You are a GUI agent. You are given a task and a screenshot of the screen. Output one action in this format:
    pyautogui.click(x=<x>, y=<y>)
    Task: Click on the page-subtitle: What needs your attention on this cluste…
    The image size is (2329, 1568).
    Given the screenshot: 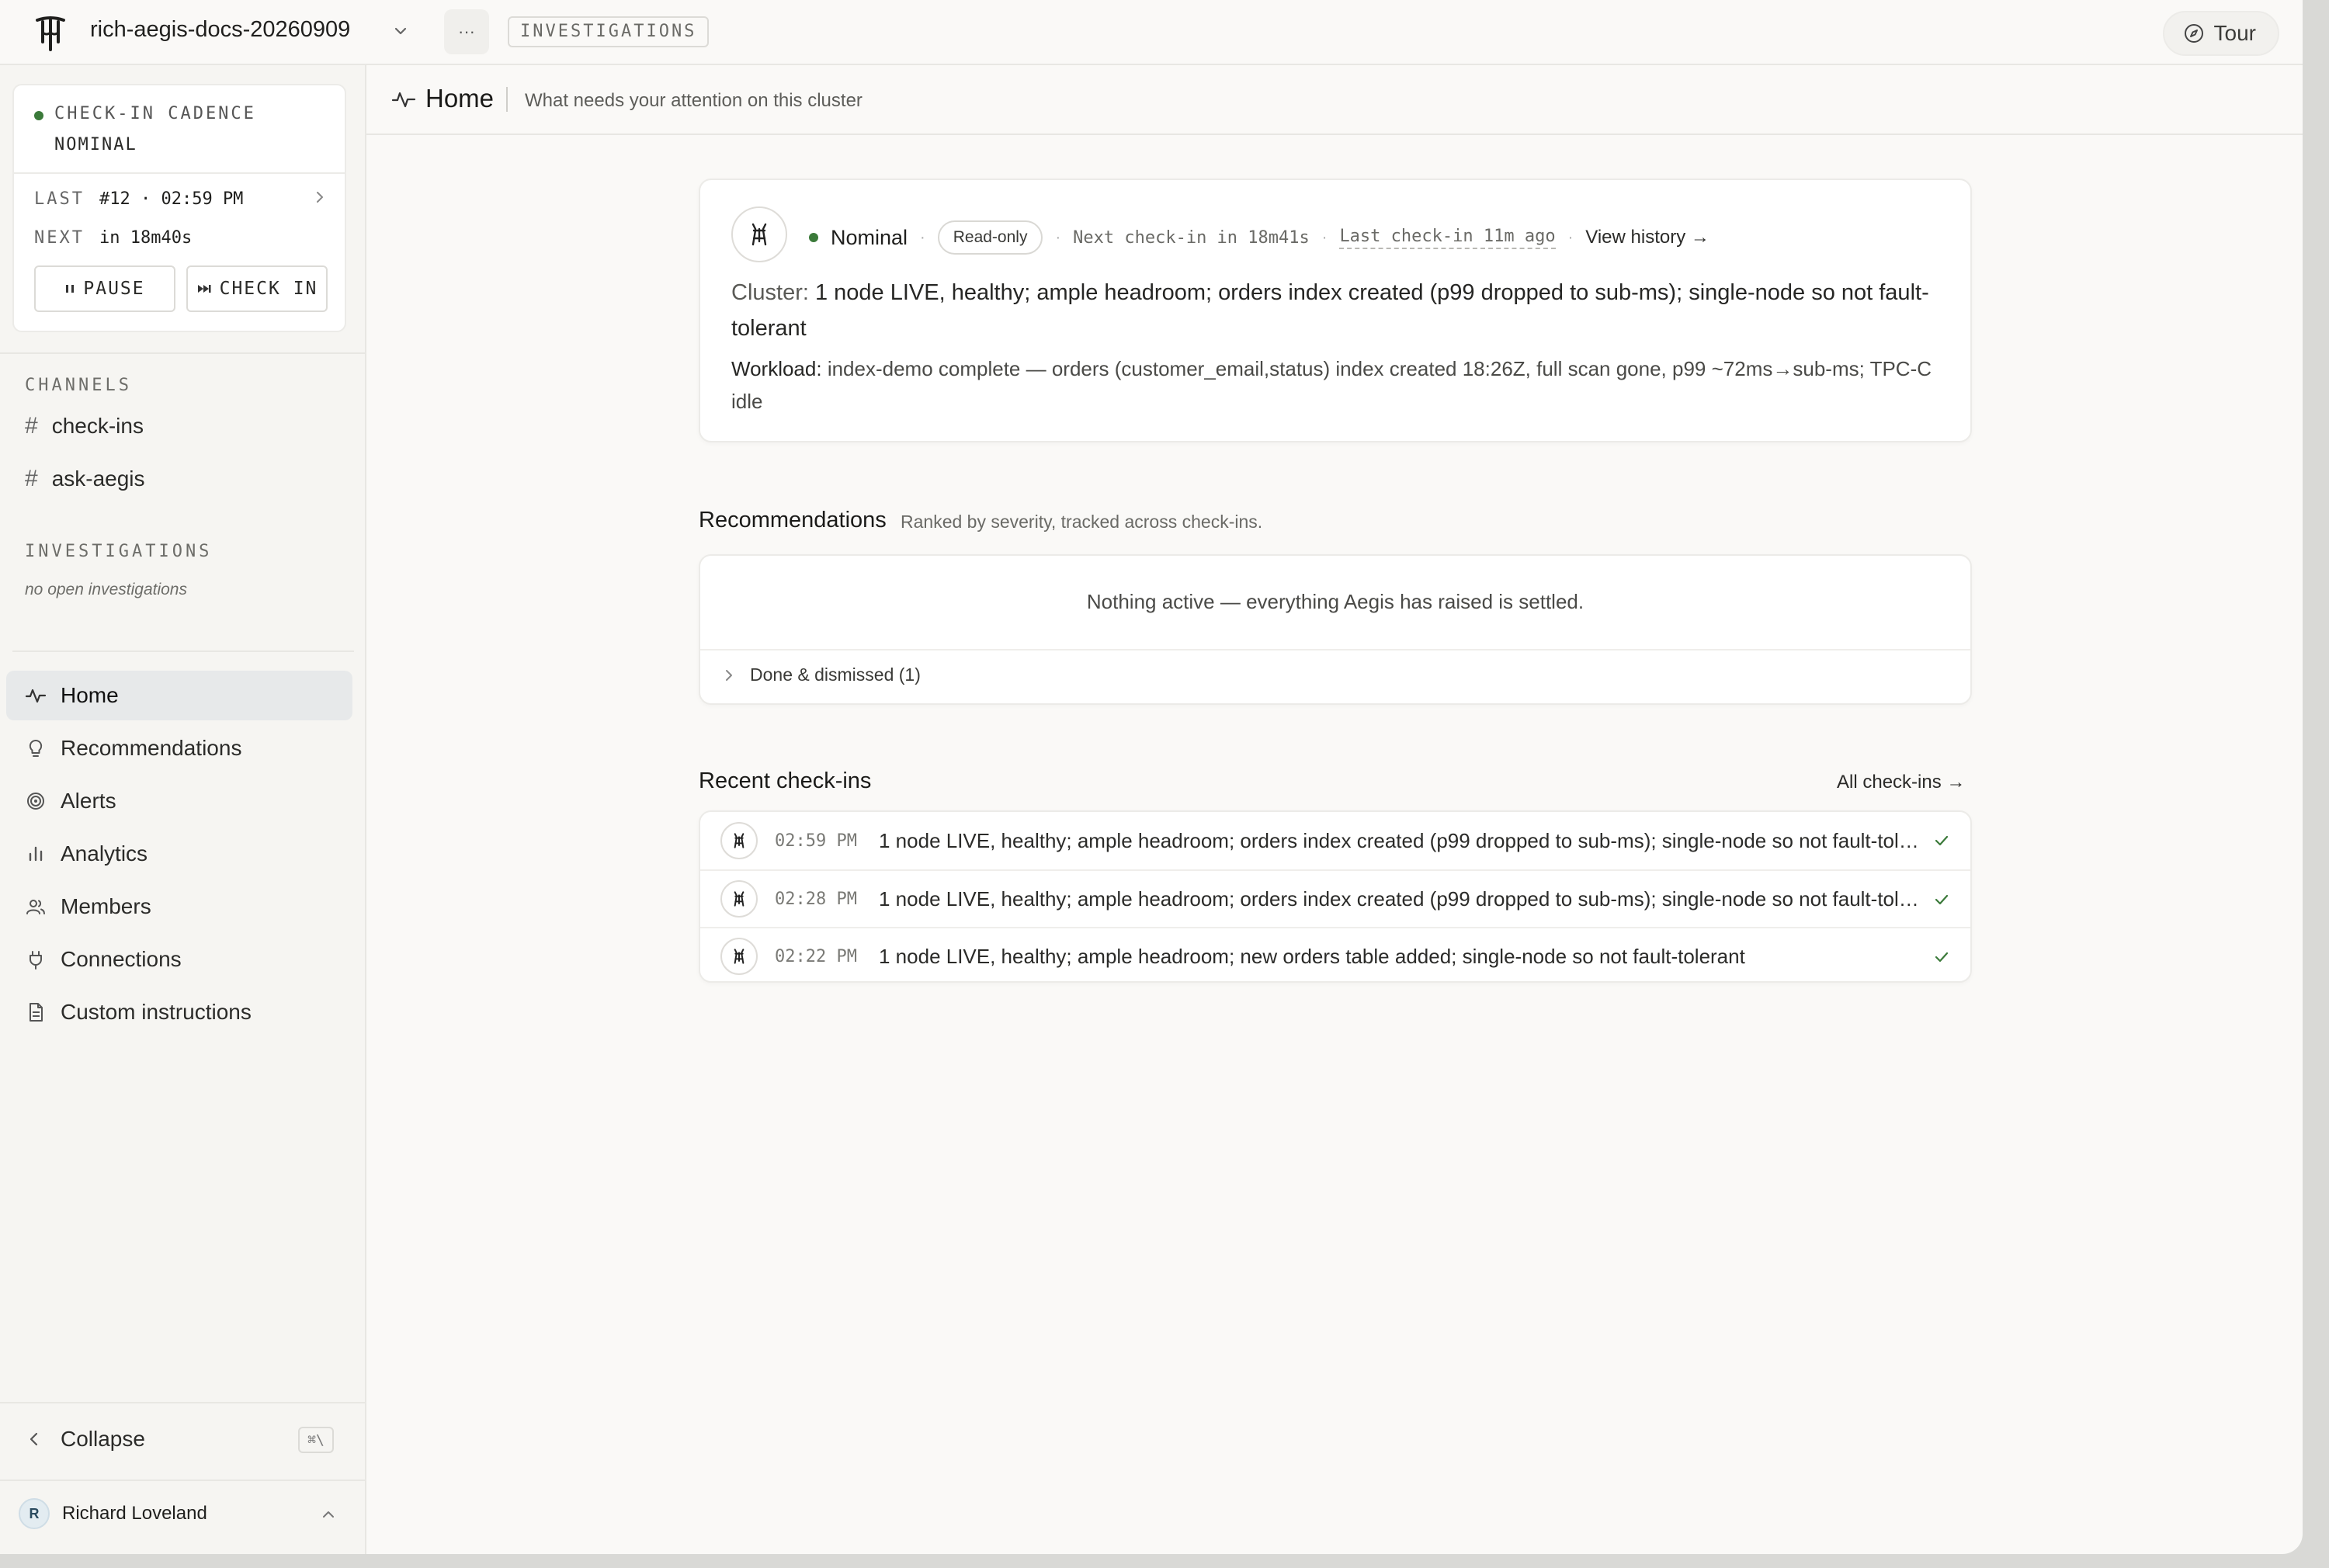 What is the action you would take?
    pyautogui.click(x=694, y=100)
    